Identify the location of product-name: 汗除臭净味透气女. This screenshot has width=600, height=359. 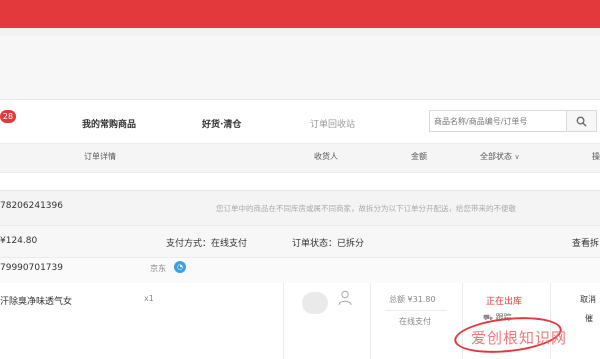
(36, 300).